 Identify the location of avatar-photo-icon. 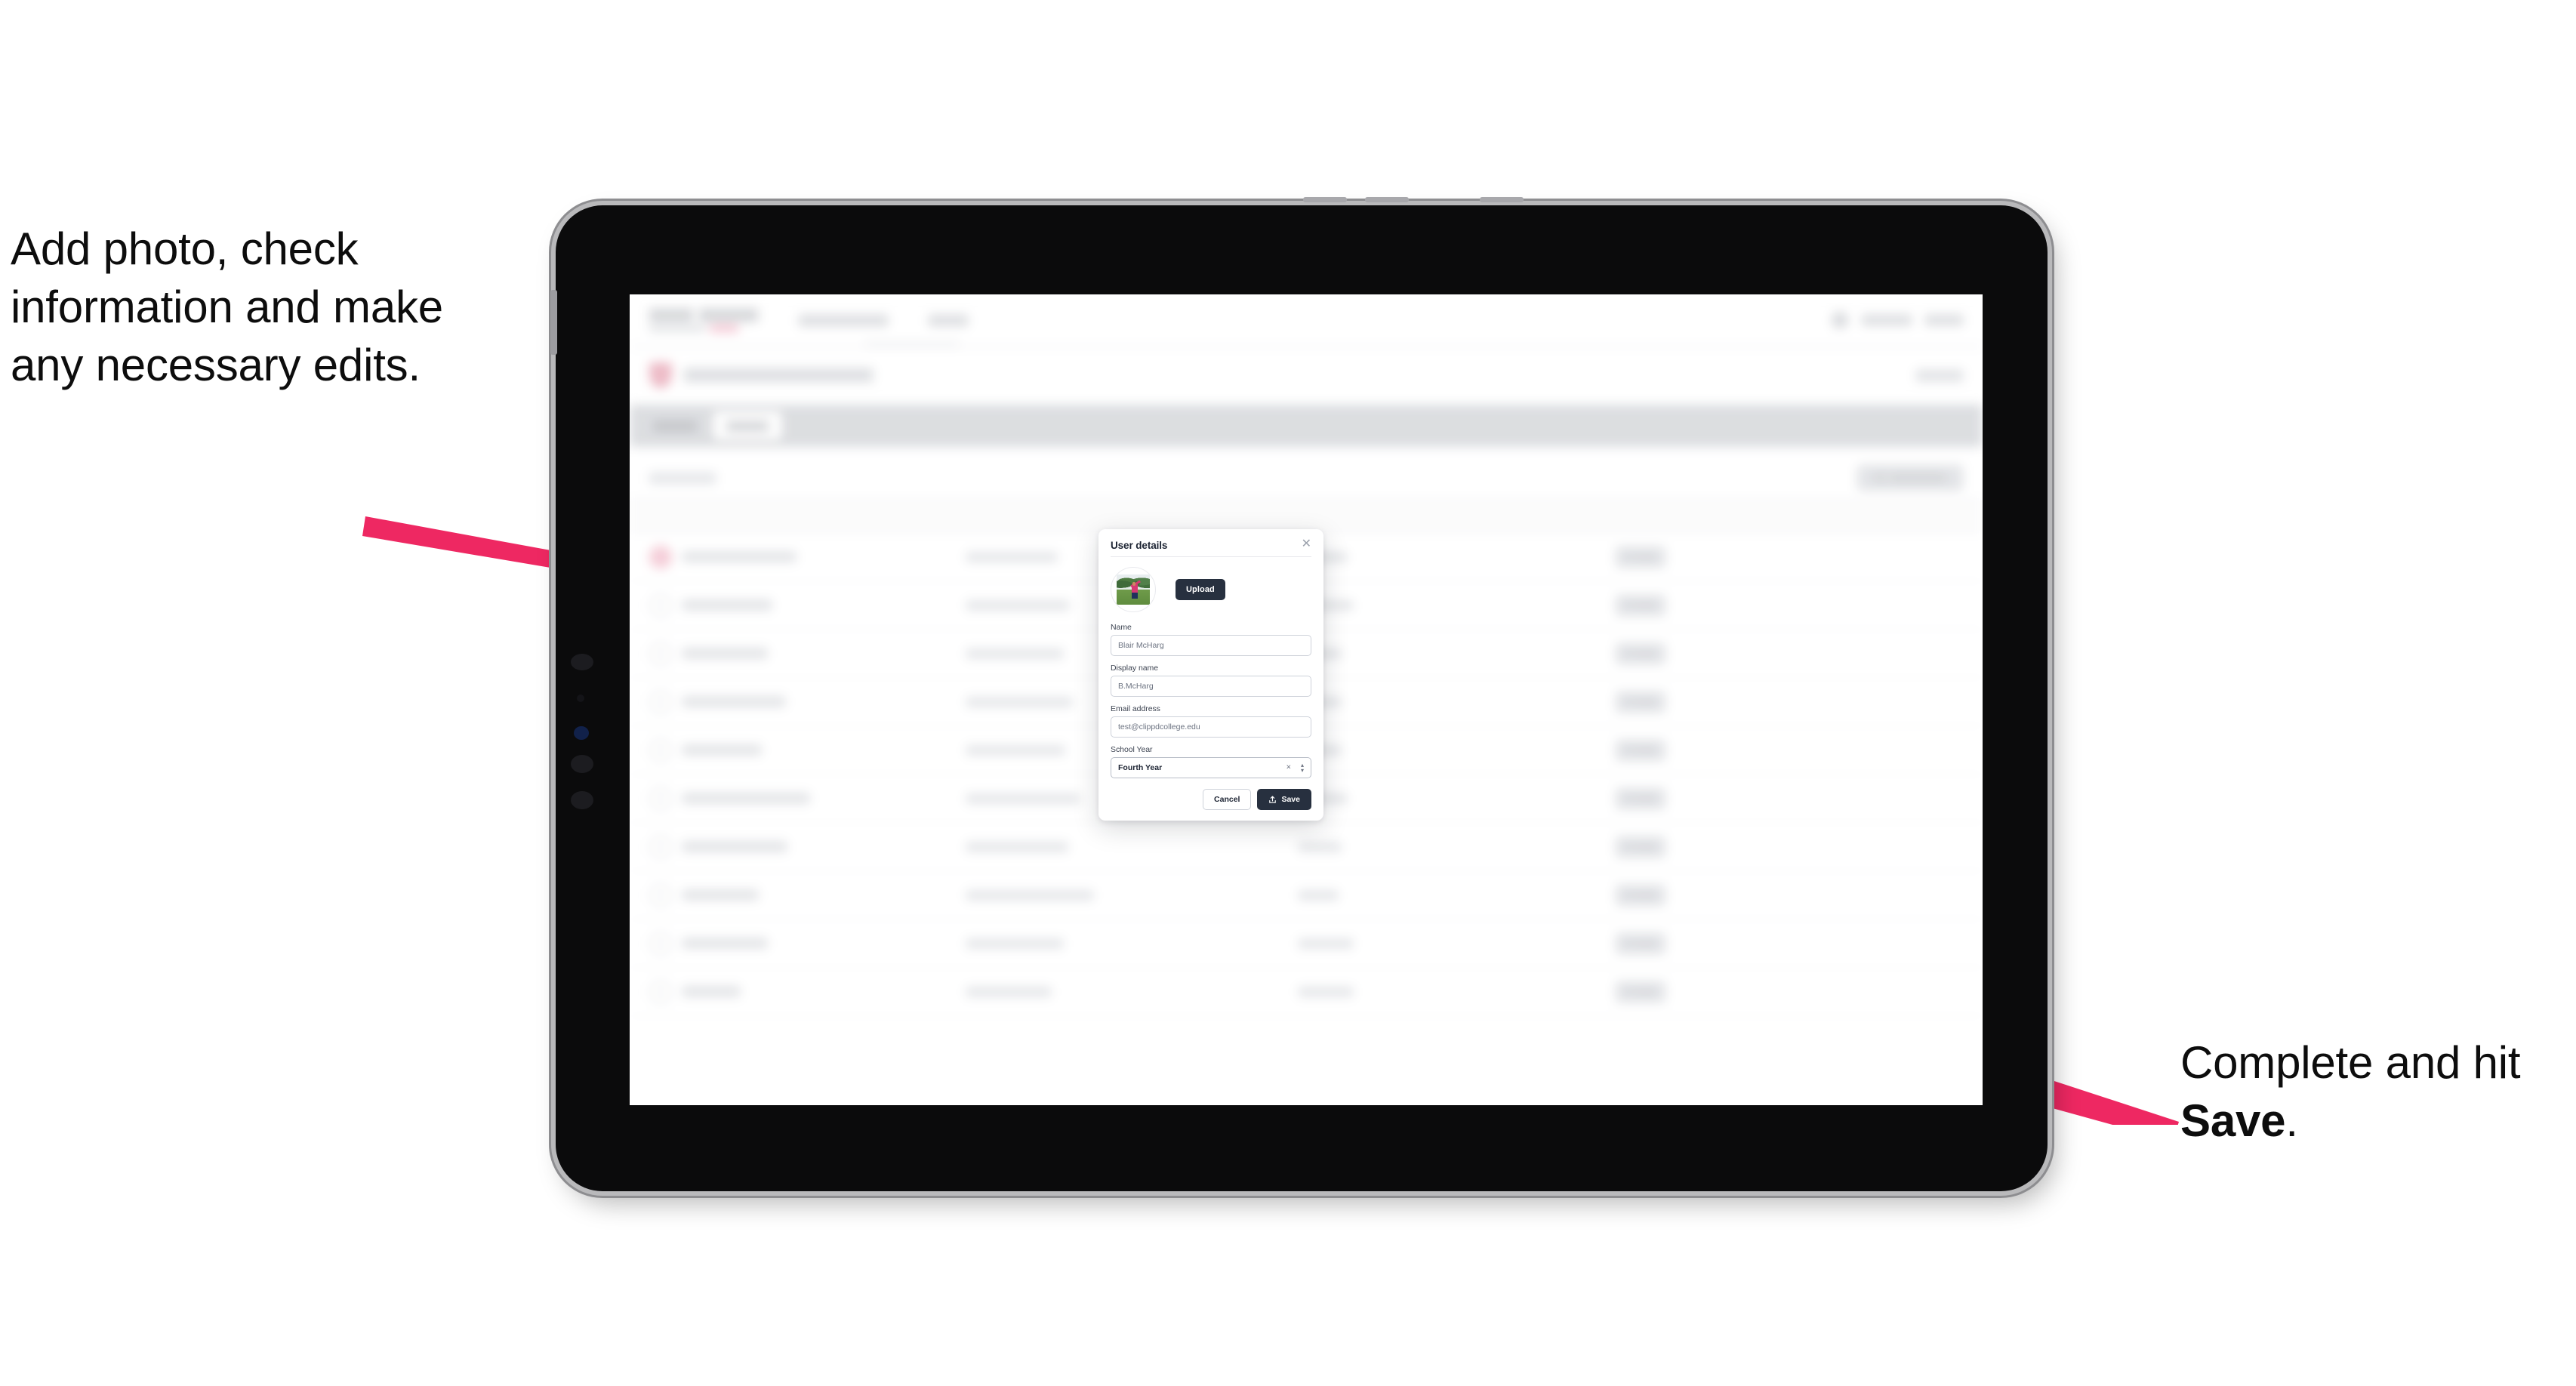
(1133, 589).